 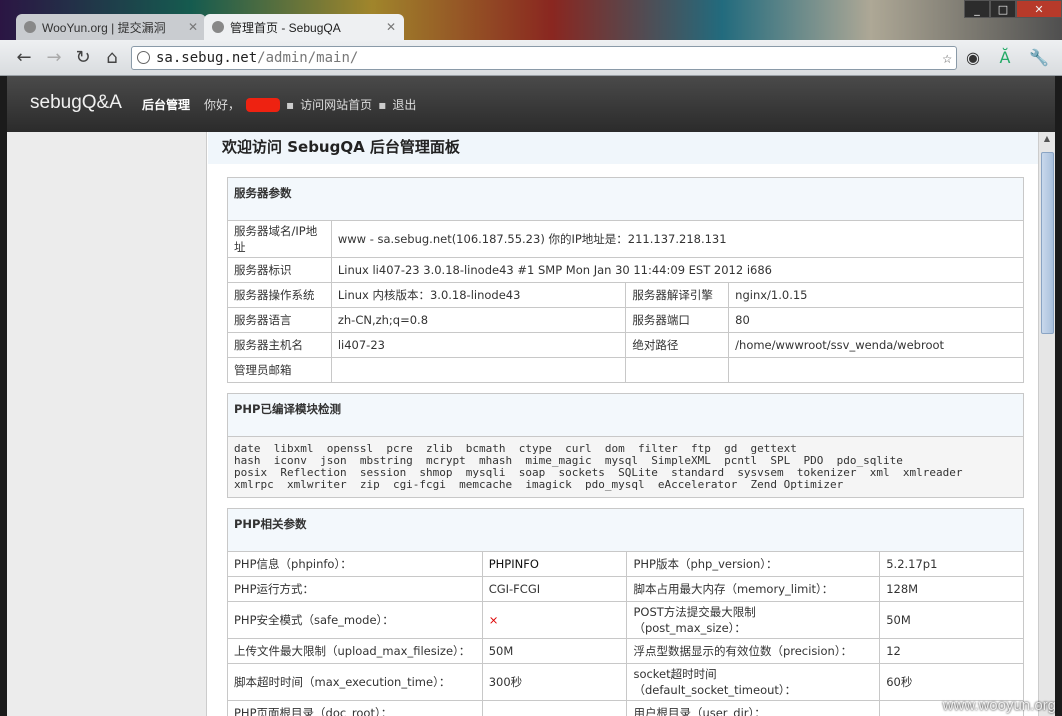 What do you see at coordinates (876, 320) in the screenshot?
I see `port-value: 80` at bounding box center [876, 320].